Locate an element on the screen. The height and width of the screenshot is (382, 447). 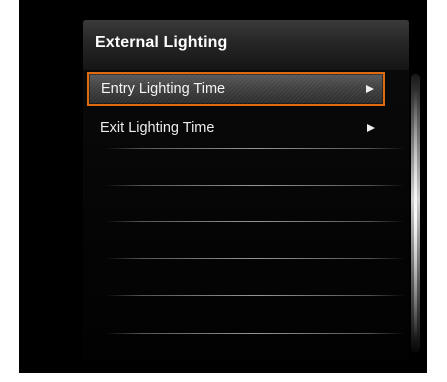
menu-item-label: Exit Lighting Time is located at coordinates (157, 128).